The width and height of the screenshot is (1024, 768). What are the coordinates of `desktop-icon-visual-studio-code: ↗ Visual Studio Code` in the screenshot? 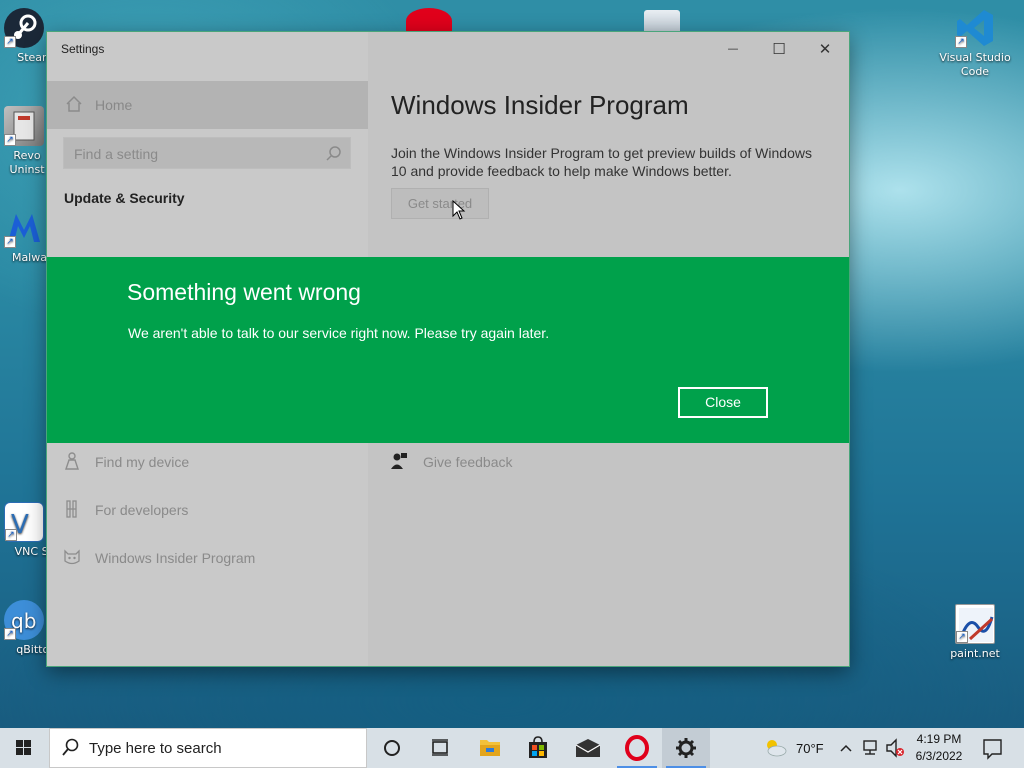 It's located at (975, 43).